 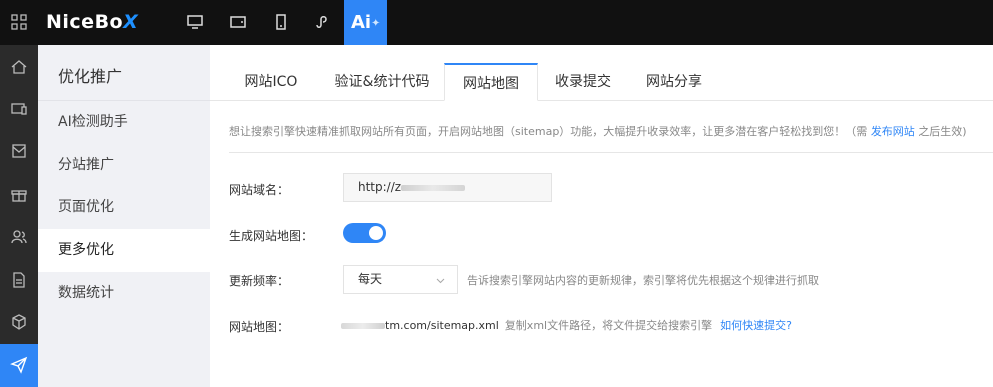 I want to click on divider, so click(x=611, y=152).